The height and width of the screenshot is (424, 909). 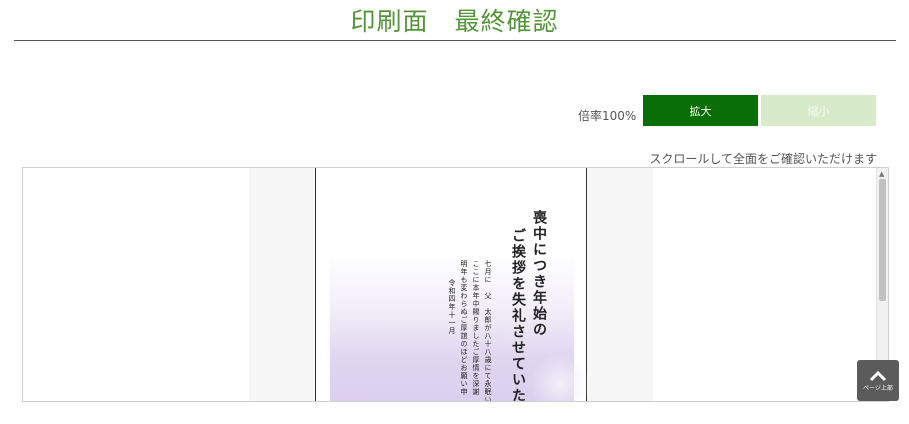 What do you see at coordinates (518, 315) in the screenshot?
I see `postcard-heading-line: ご挨拶を失礼させていた` at bounding box center [518, 315].